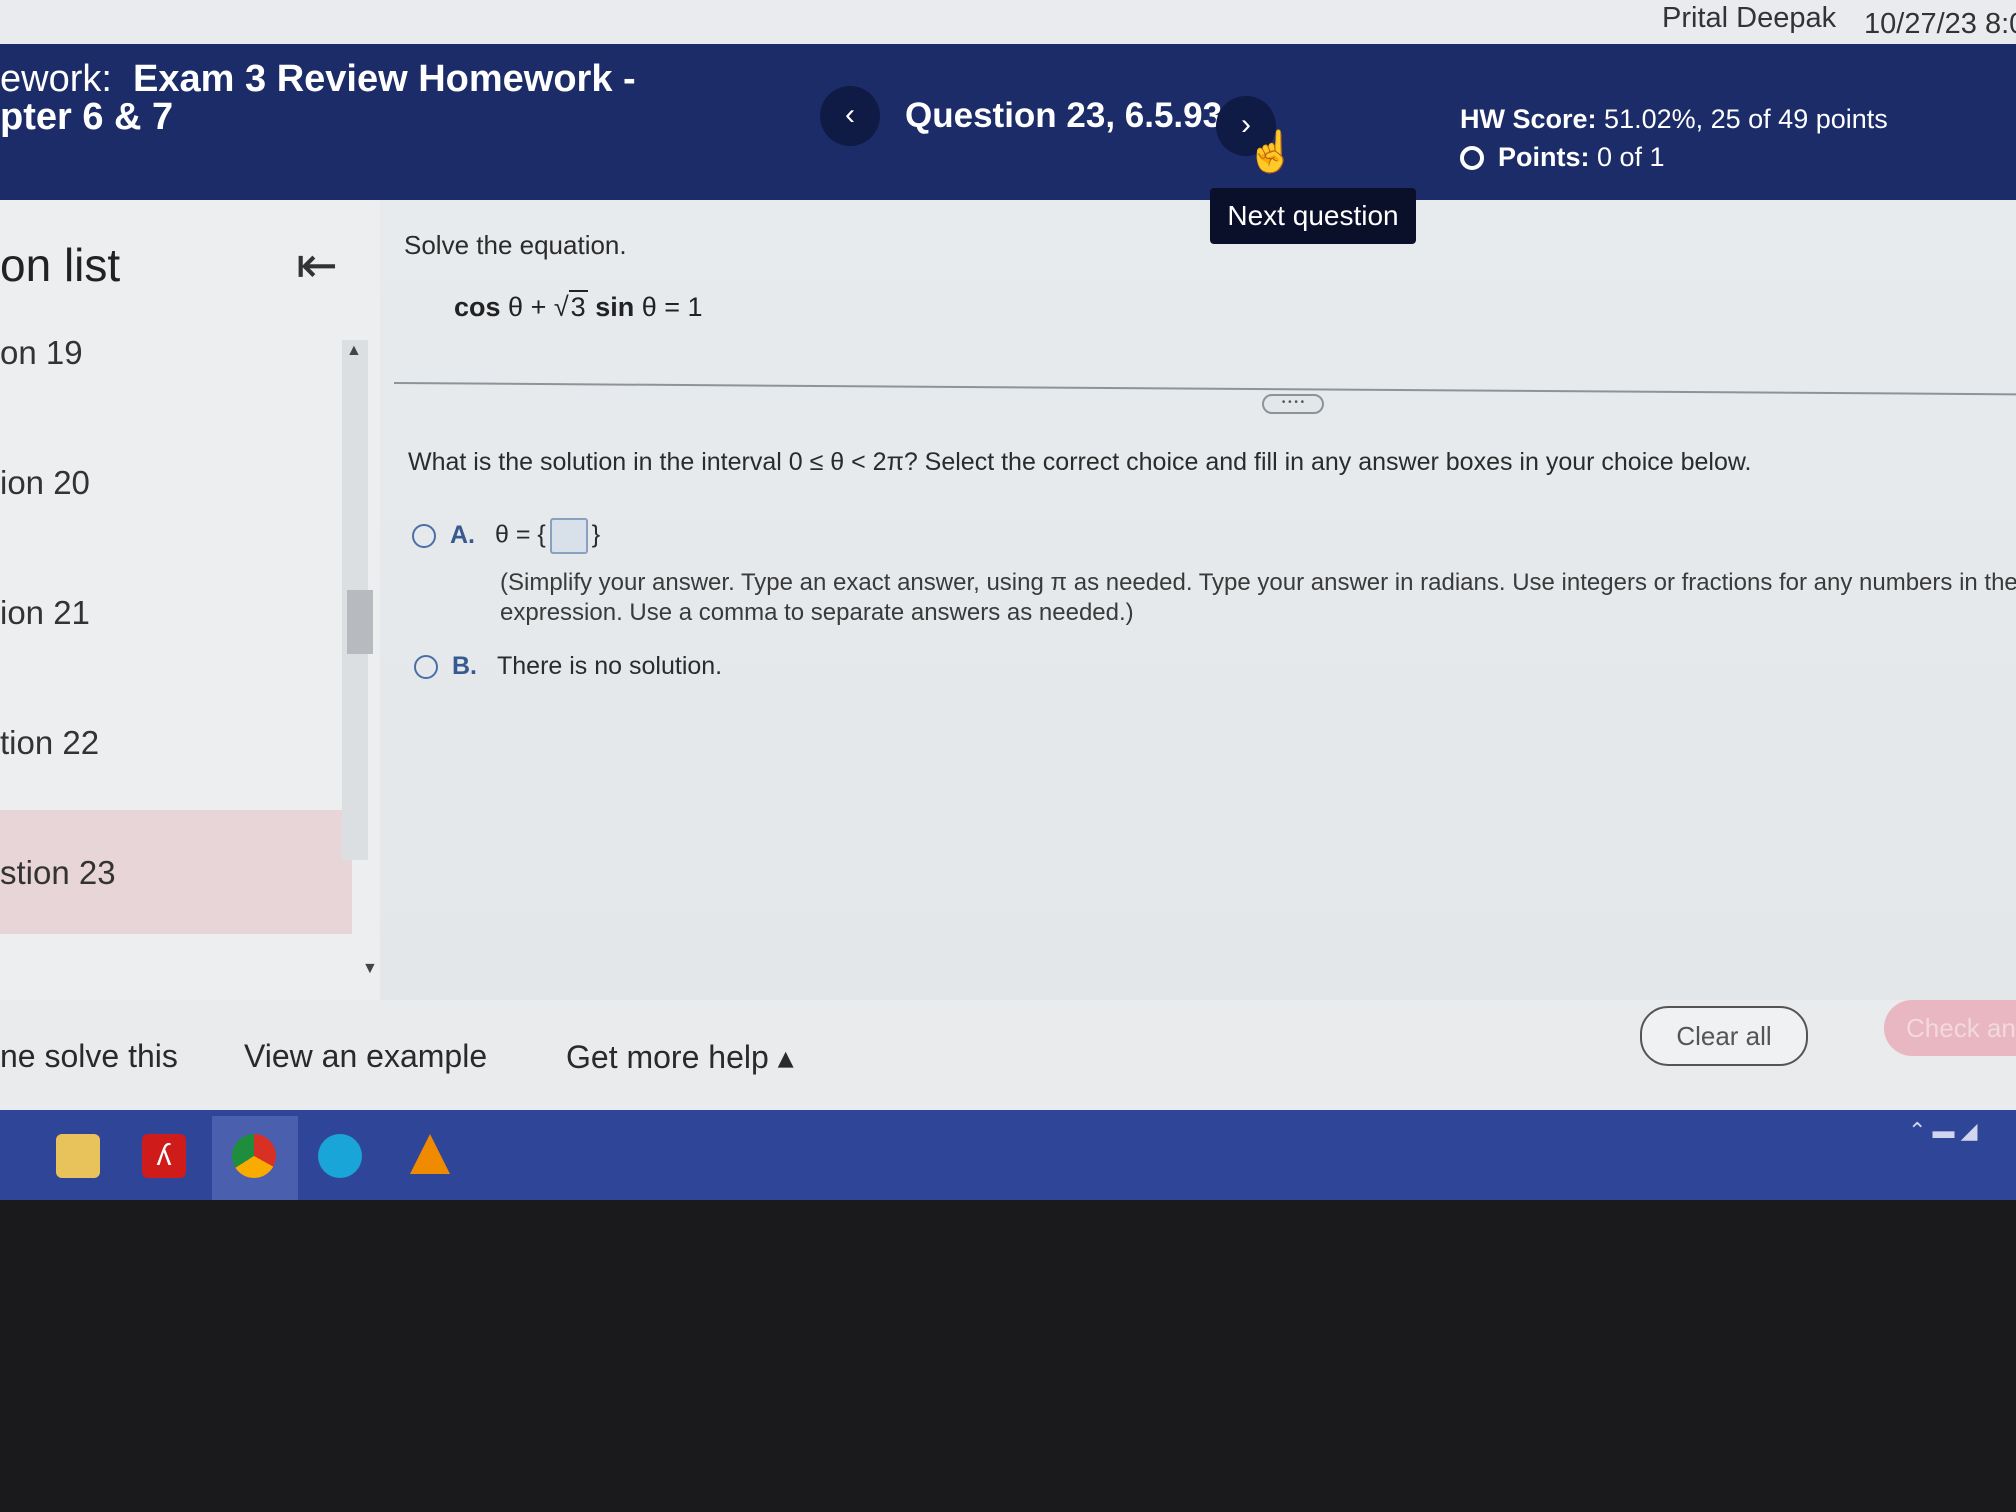 This screenshot has height=1512, width=2016. Describe the element at coordinates (568, 536) in the screenshot. I see `answer-input` at that location.